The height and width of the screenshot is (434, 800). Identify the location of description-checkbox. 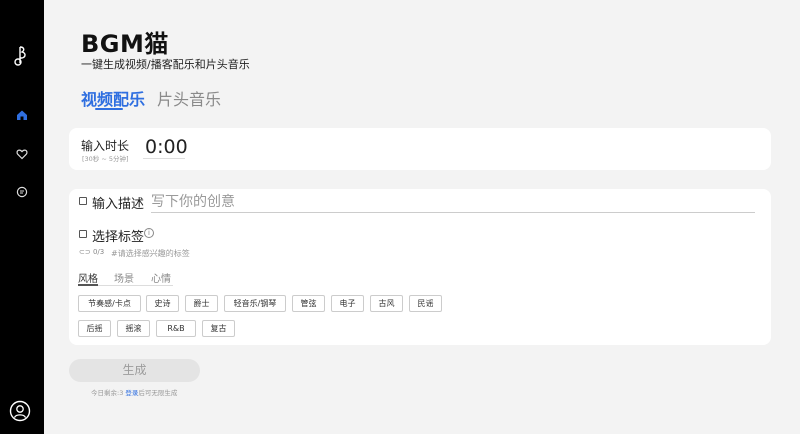
(83, 201).